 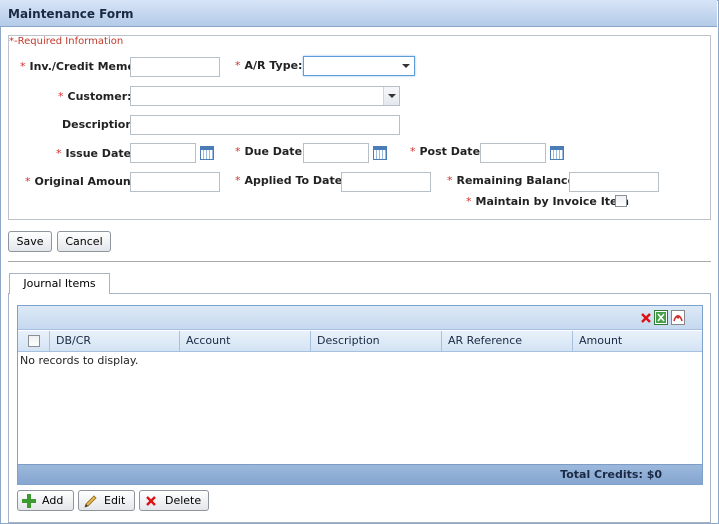 What do you see at coordinates (84, 66) in the screenshot?
I see `inv-credit-memo-label-text: Inv./Credit Memo:` at bounding box center [84, 66].